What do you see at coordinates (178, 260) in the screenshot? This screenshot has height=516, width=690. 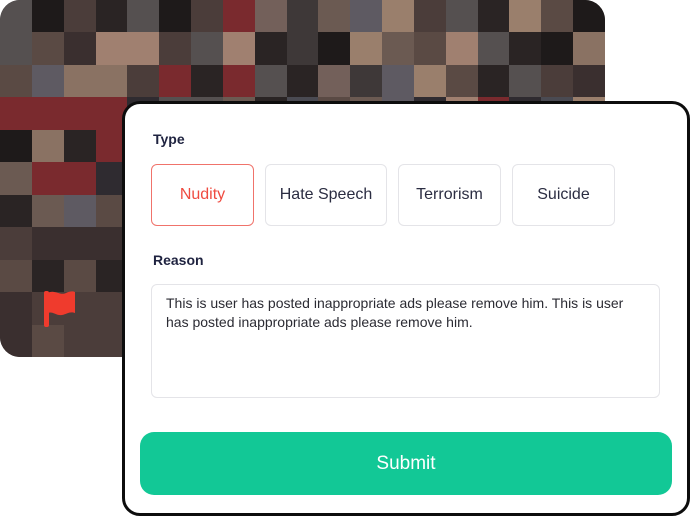 I see `reason-heading: Reason` at bounding box center [178, 260].